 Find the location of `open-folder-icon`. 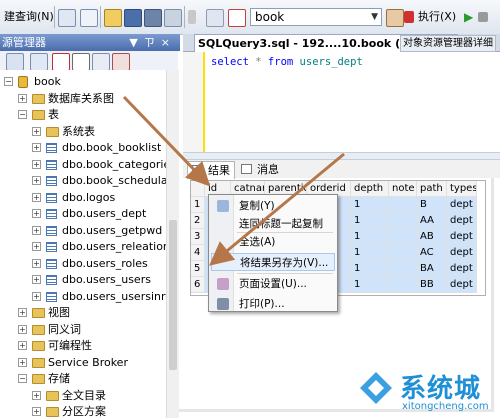

open-folder-icon is located at coordinates (113, 18).